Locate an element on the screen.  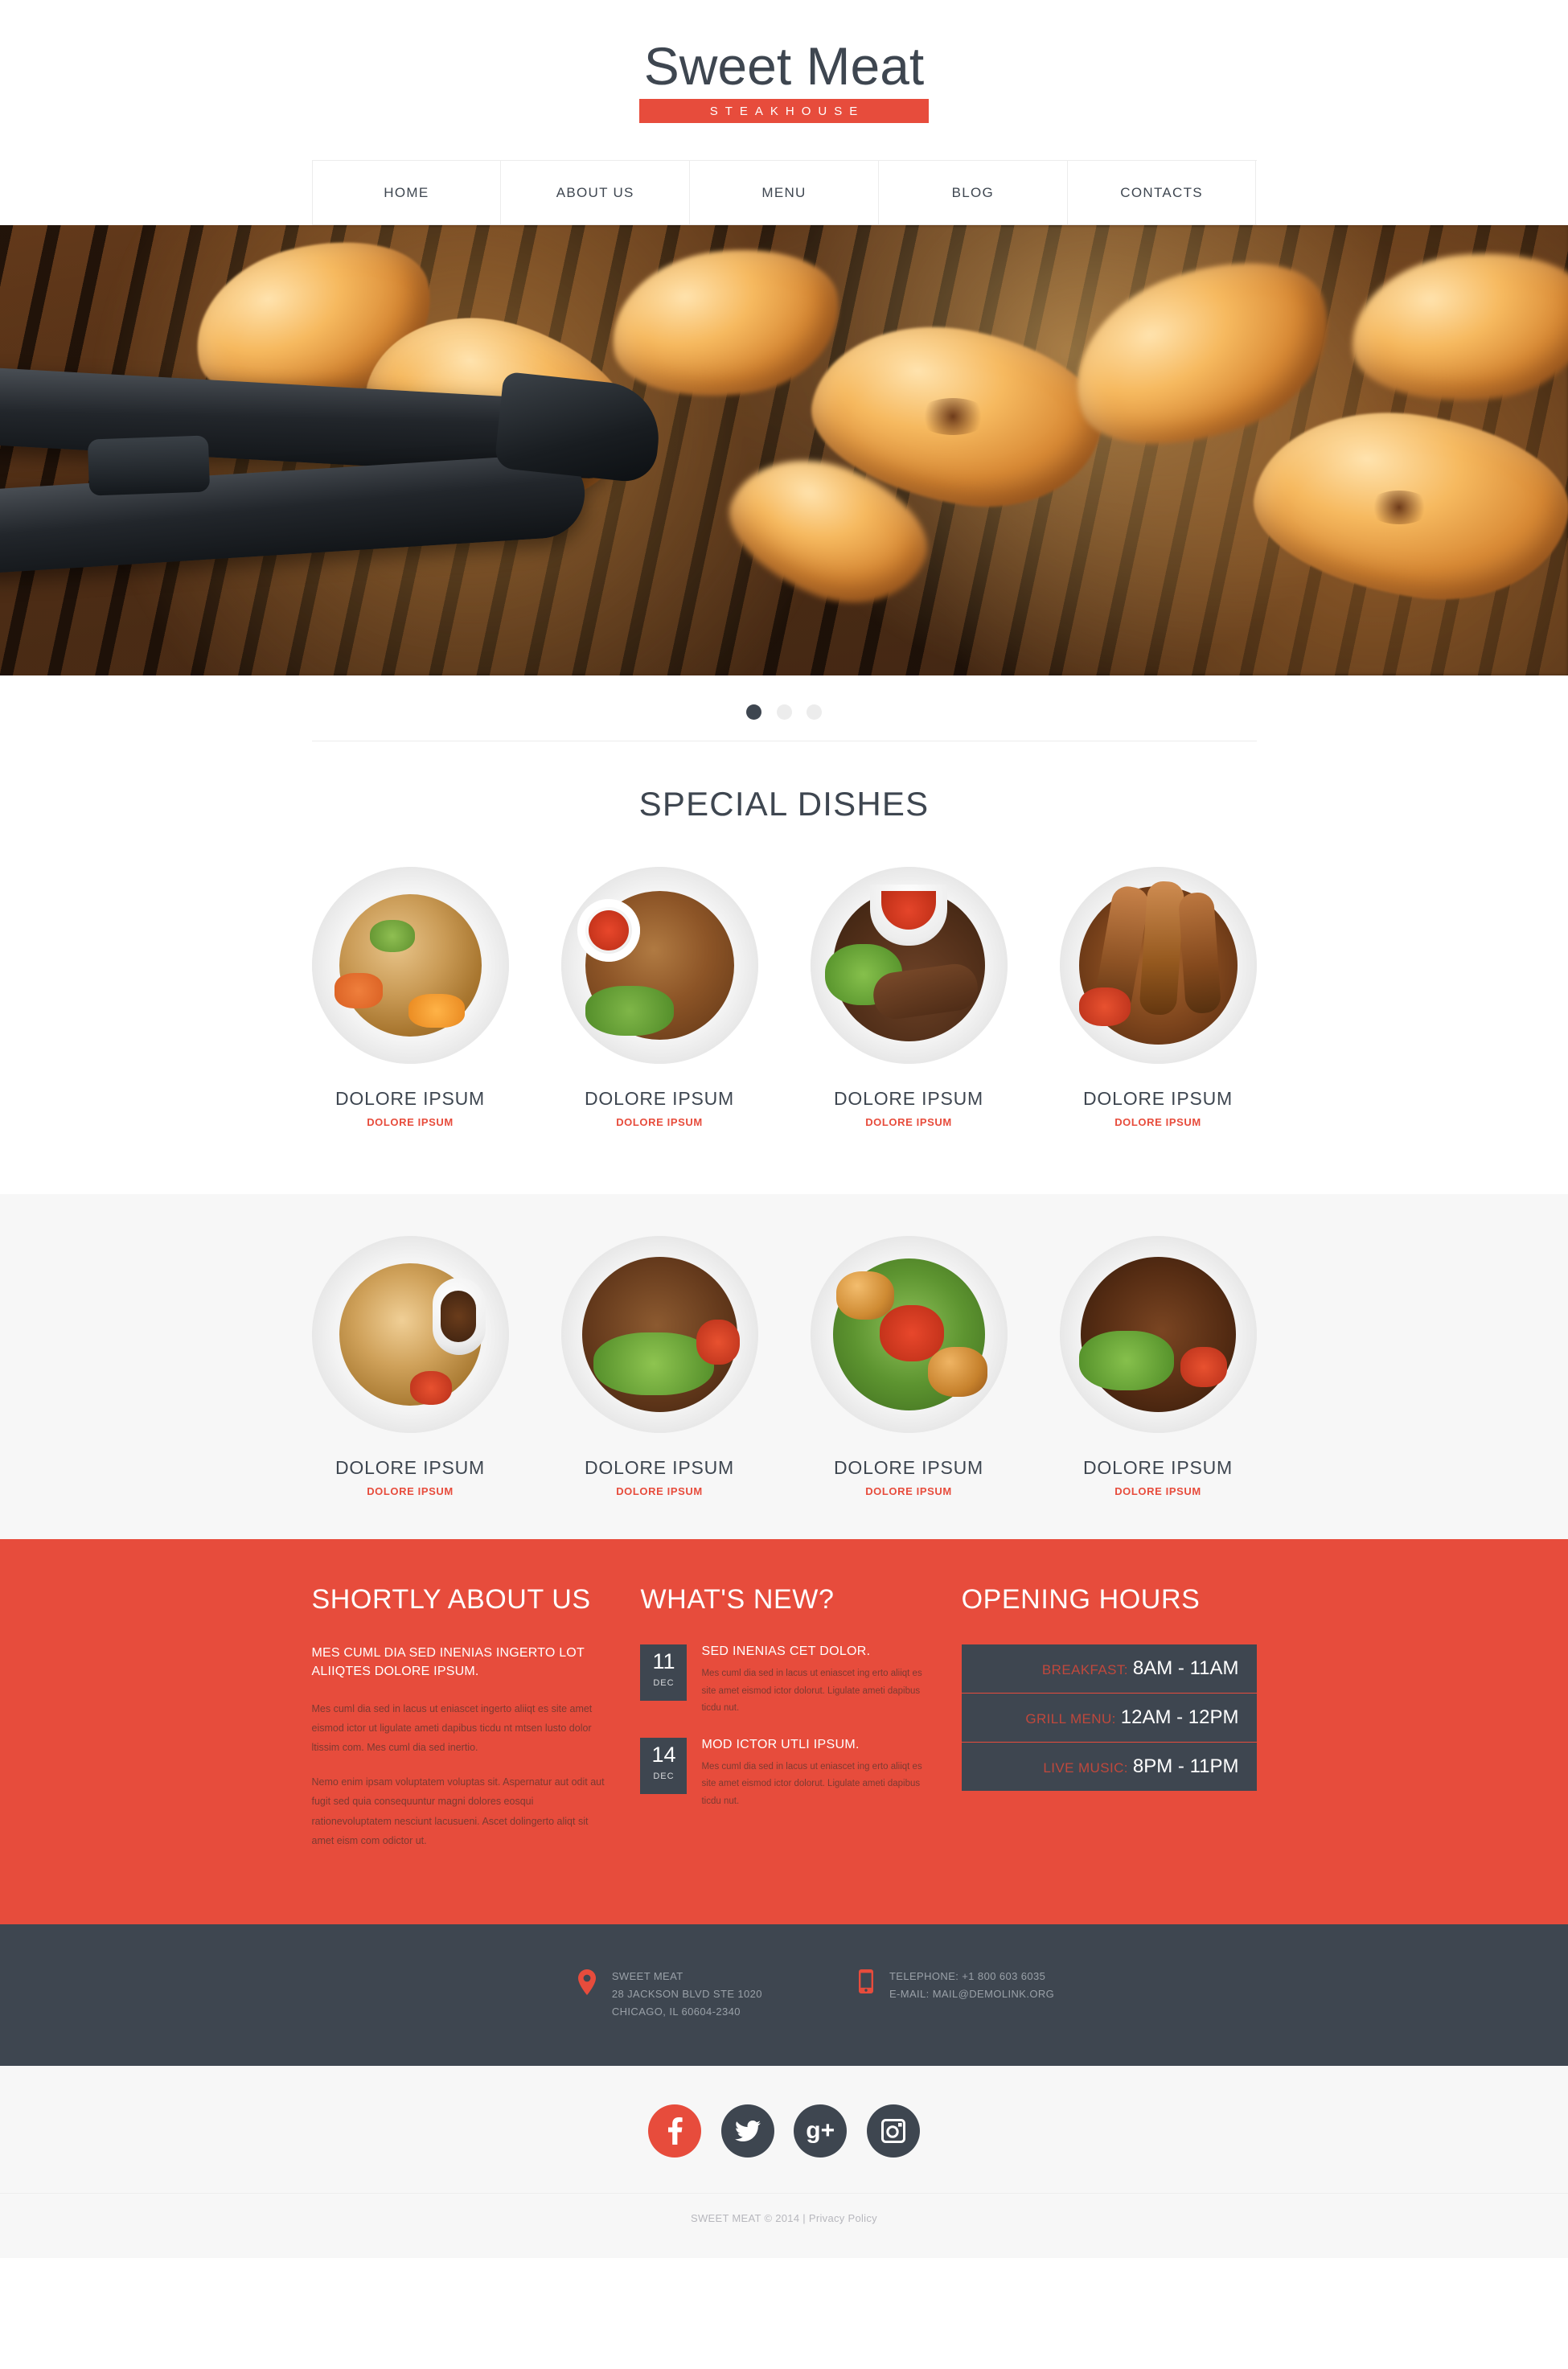
hours-label: BREAKFAST: is located at coordinates (1084, 1670).